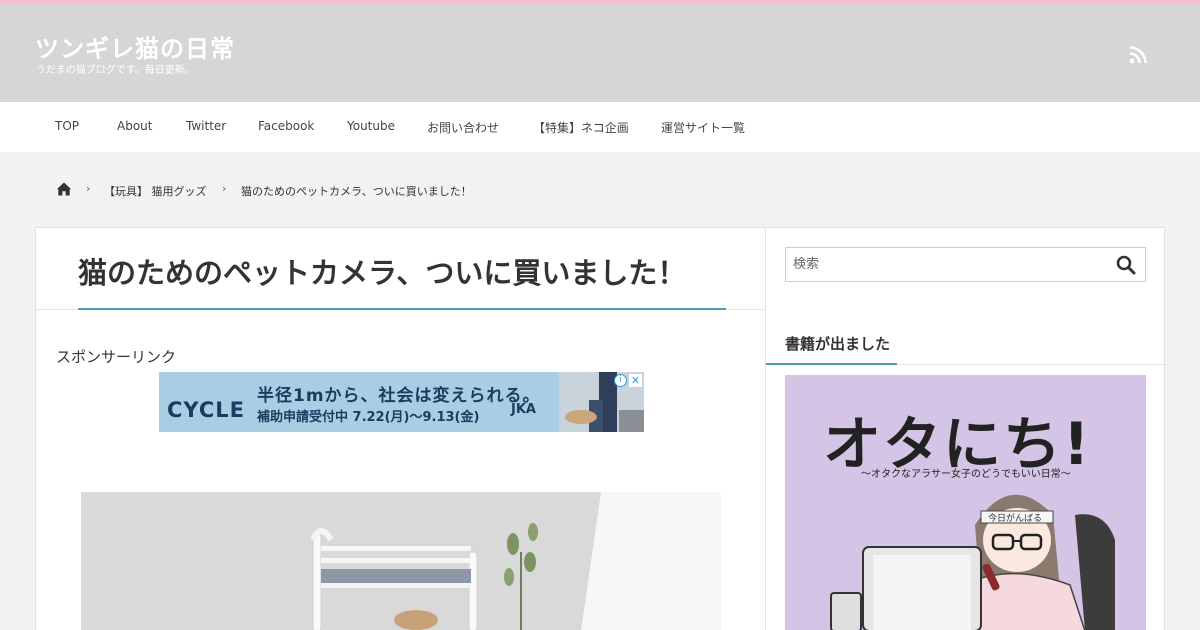 The height and width of the screenshot is (630, 1200). I want to click on nav-item-facebook: Facebook, so click(286, 126).